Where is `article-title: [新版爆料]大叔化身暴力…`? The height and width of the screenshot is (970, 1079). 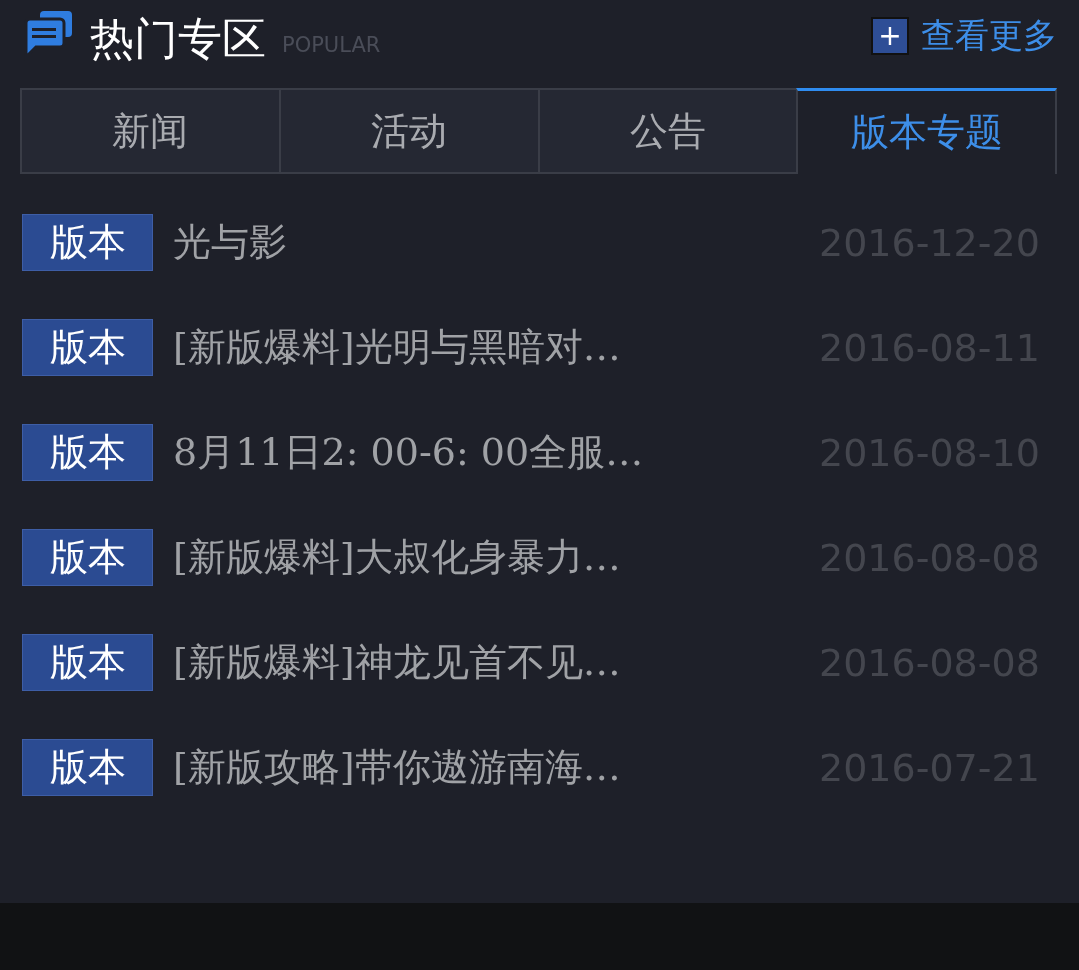
article-title: [新版爆料]大叔化身暴力… is located at coordinates (468, 557).